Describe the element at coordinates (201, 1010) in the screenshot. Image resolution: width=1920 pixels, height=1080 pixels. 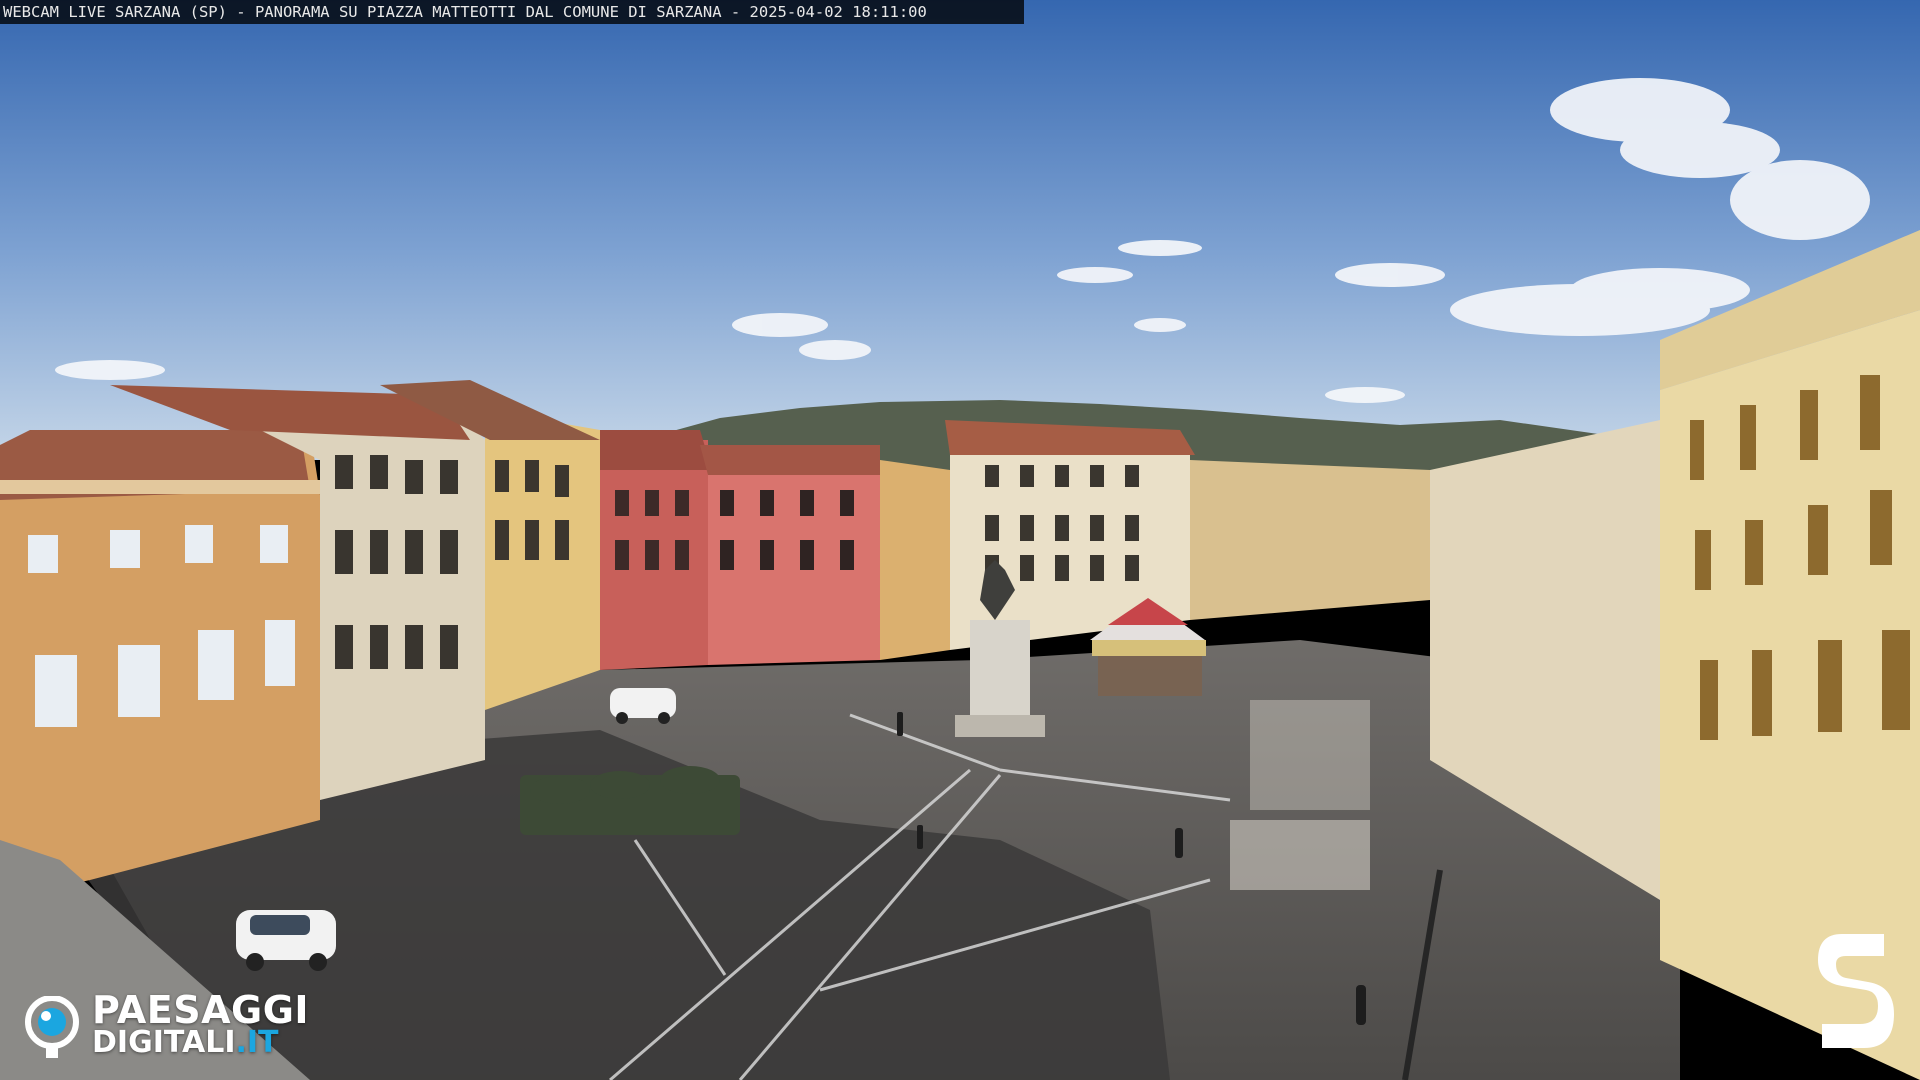
I see `brand-name-line1: PAESAGGI` at that location.